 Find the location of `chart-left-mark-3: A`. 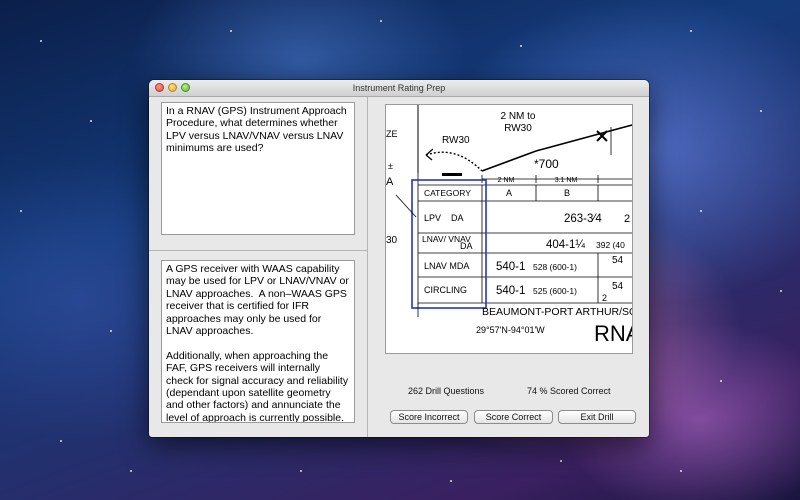

chart-left-mark-3: A is located at coordinates (390, 182).